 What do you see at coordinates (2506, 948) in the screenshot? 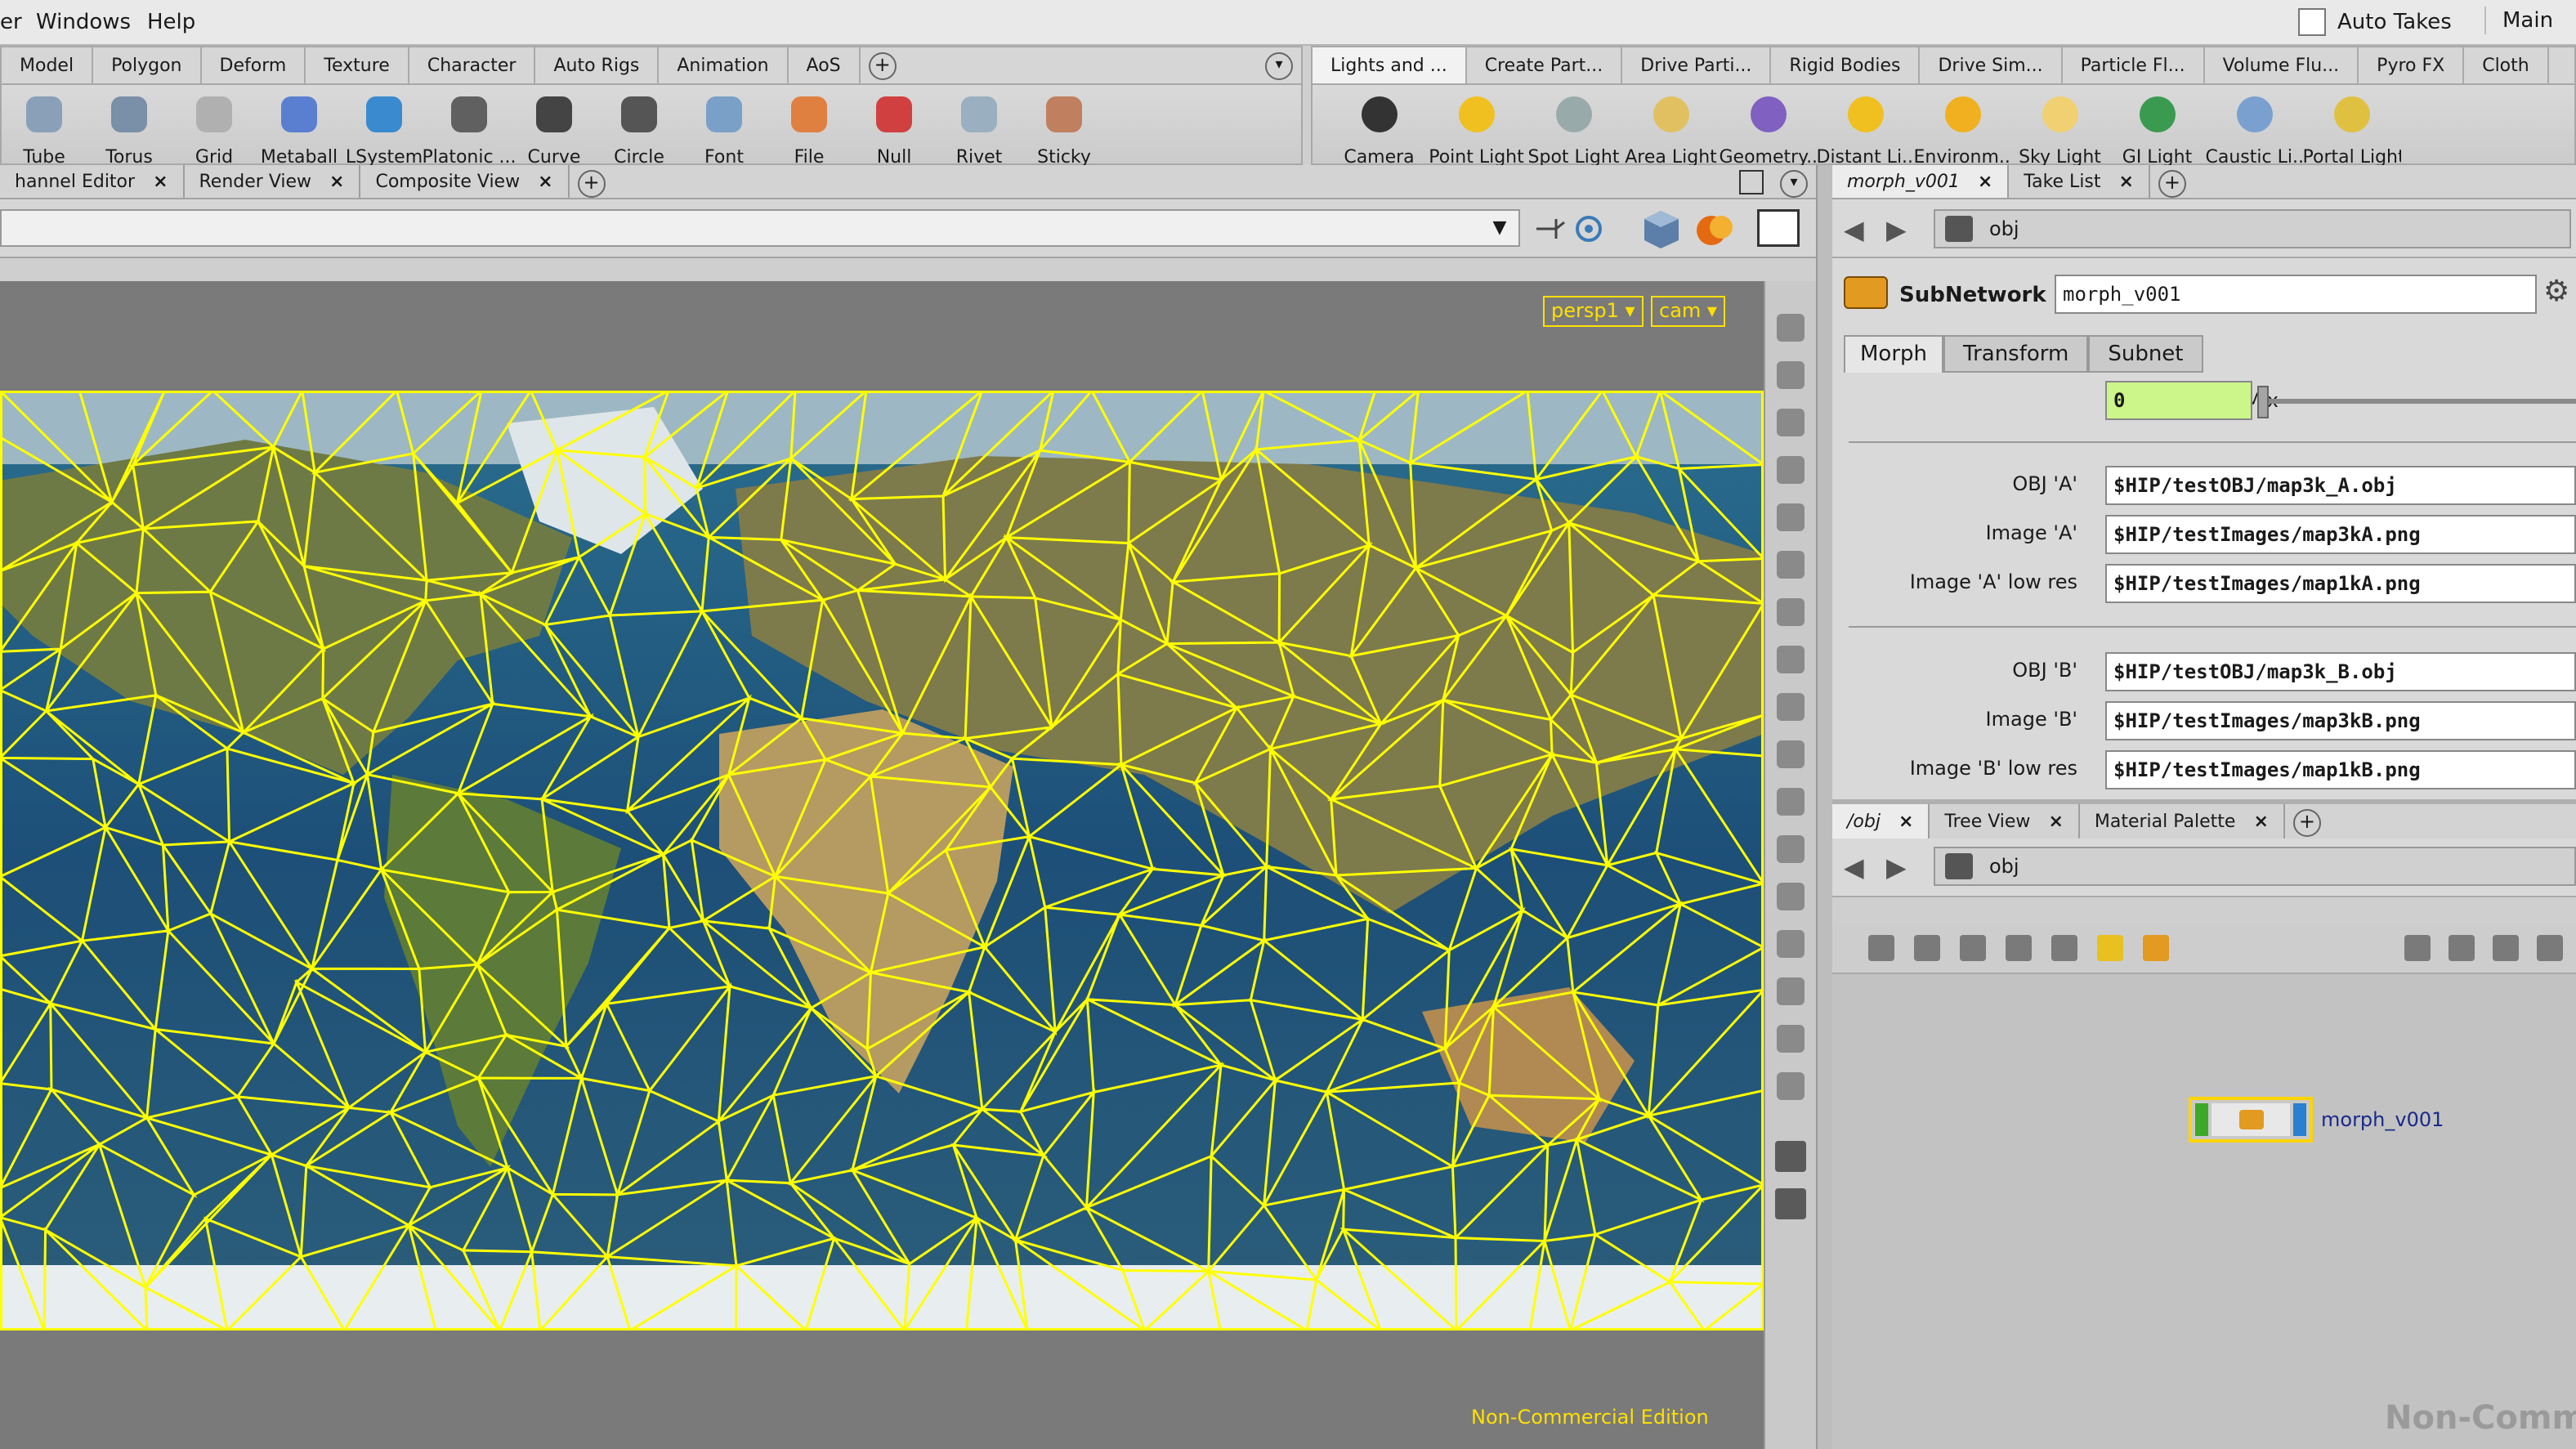
I see `layout-icon` at bounding box center [2506, 948].